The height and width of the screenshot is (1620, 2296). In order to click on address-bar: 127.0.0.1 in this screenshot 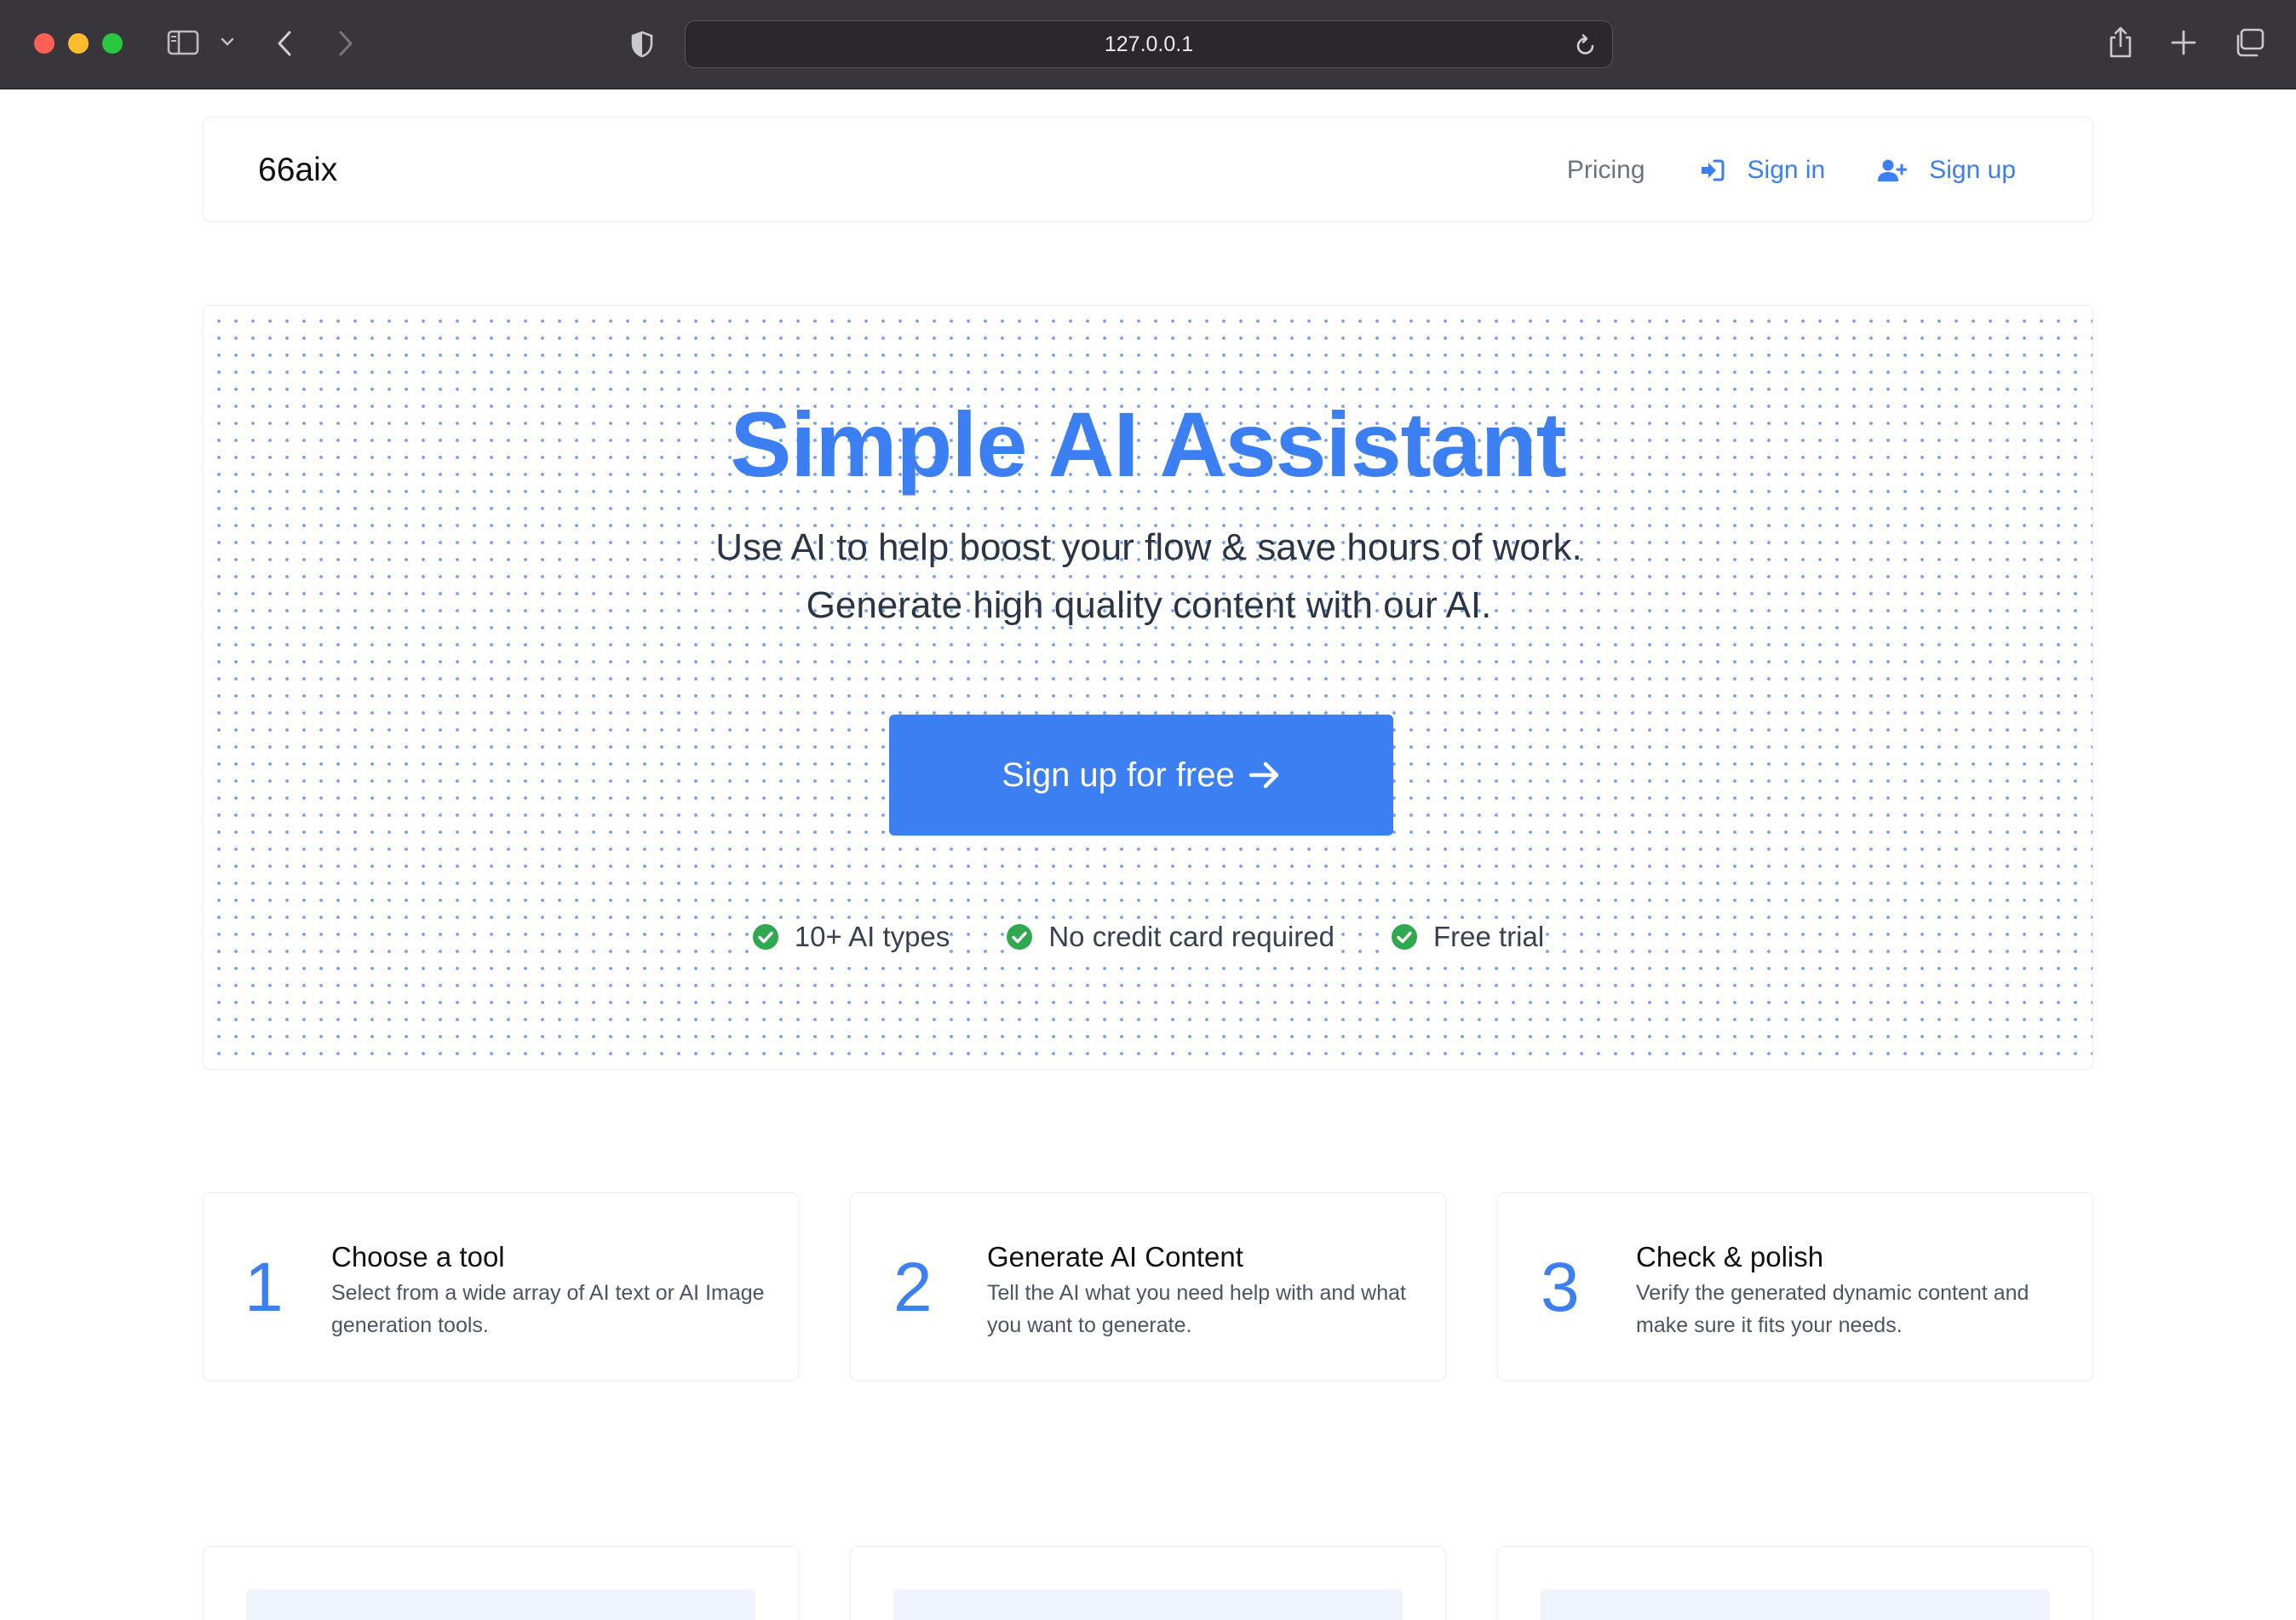, I will do `click(1149, 44)`.